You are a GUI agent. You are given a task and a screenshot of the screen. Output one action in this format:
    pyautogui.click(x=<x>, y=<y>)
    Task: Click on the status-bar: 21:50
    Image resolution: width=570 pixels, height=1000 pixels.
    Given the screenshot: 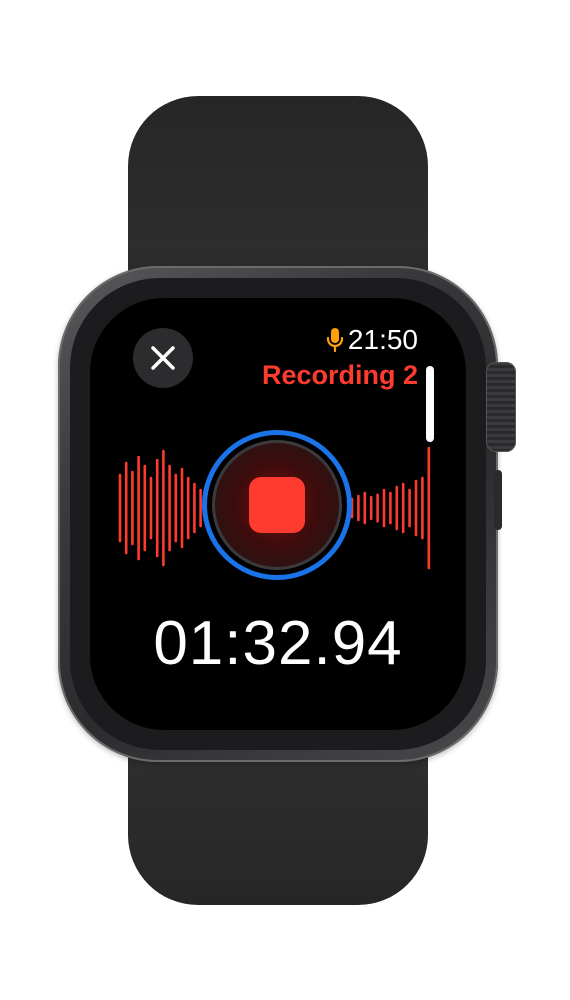 What is the action you would take?
    pyautogui.click(x=372, y=340)
    